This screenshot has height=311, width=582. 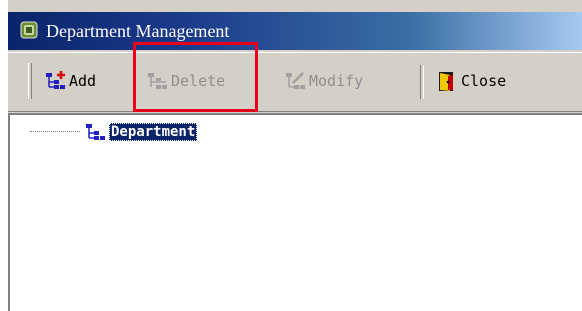 I want to click on add-department-icon, so click(x=55, y=80).